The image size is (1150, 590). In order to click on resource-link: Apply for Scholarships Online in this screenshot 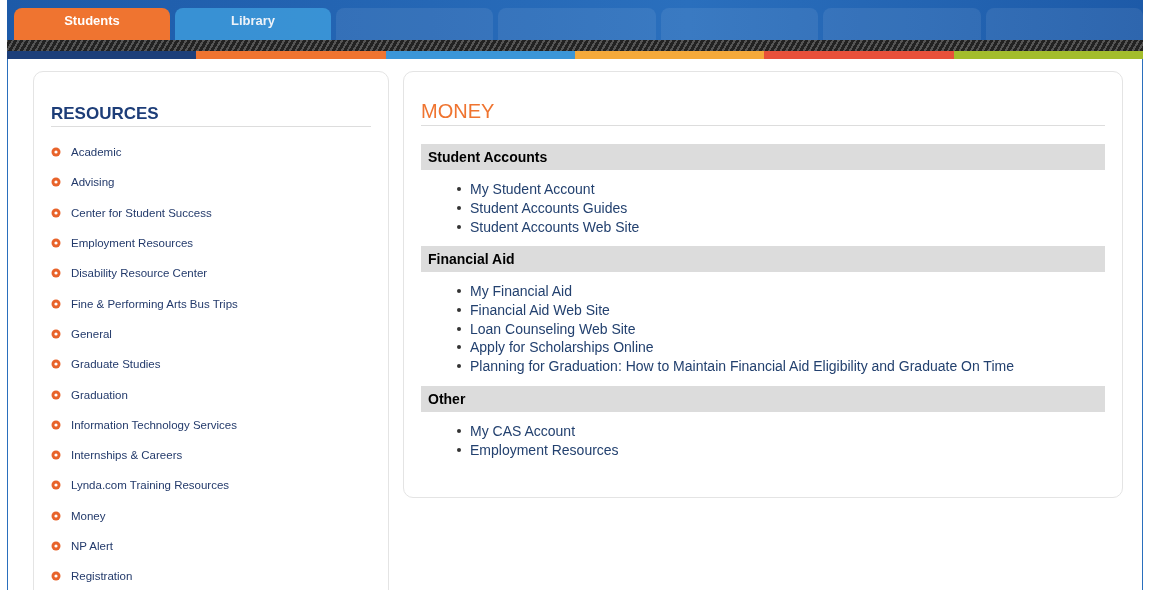, I will do `click(562, 347)`.